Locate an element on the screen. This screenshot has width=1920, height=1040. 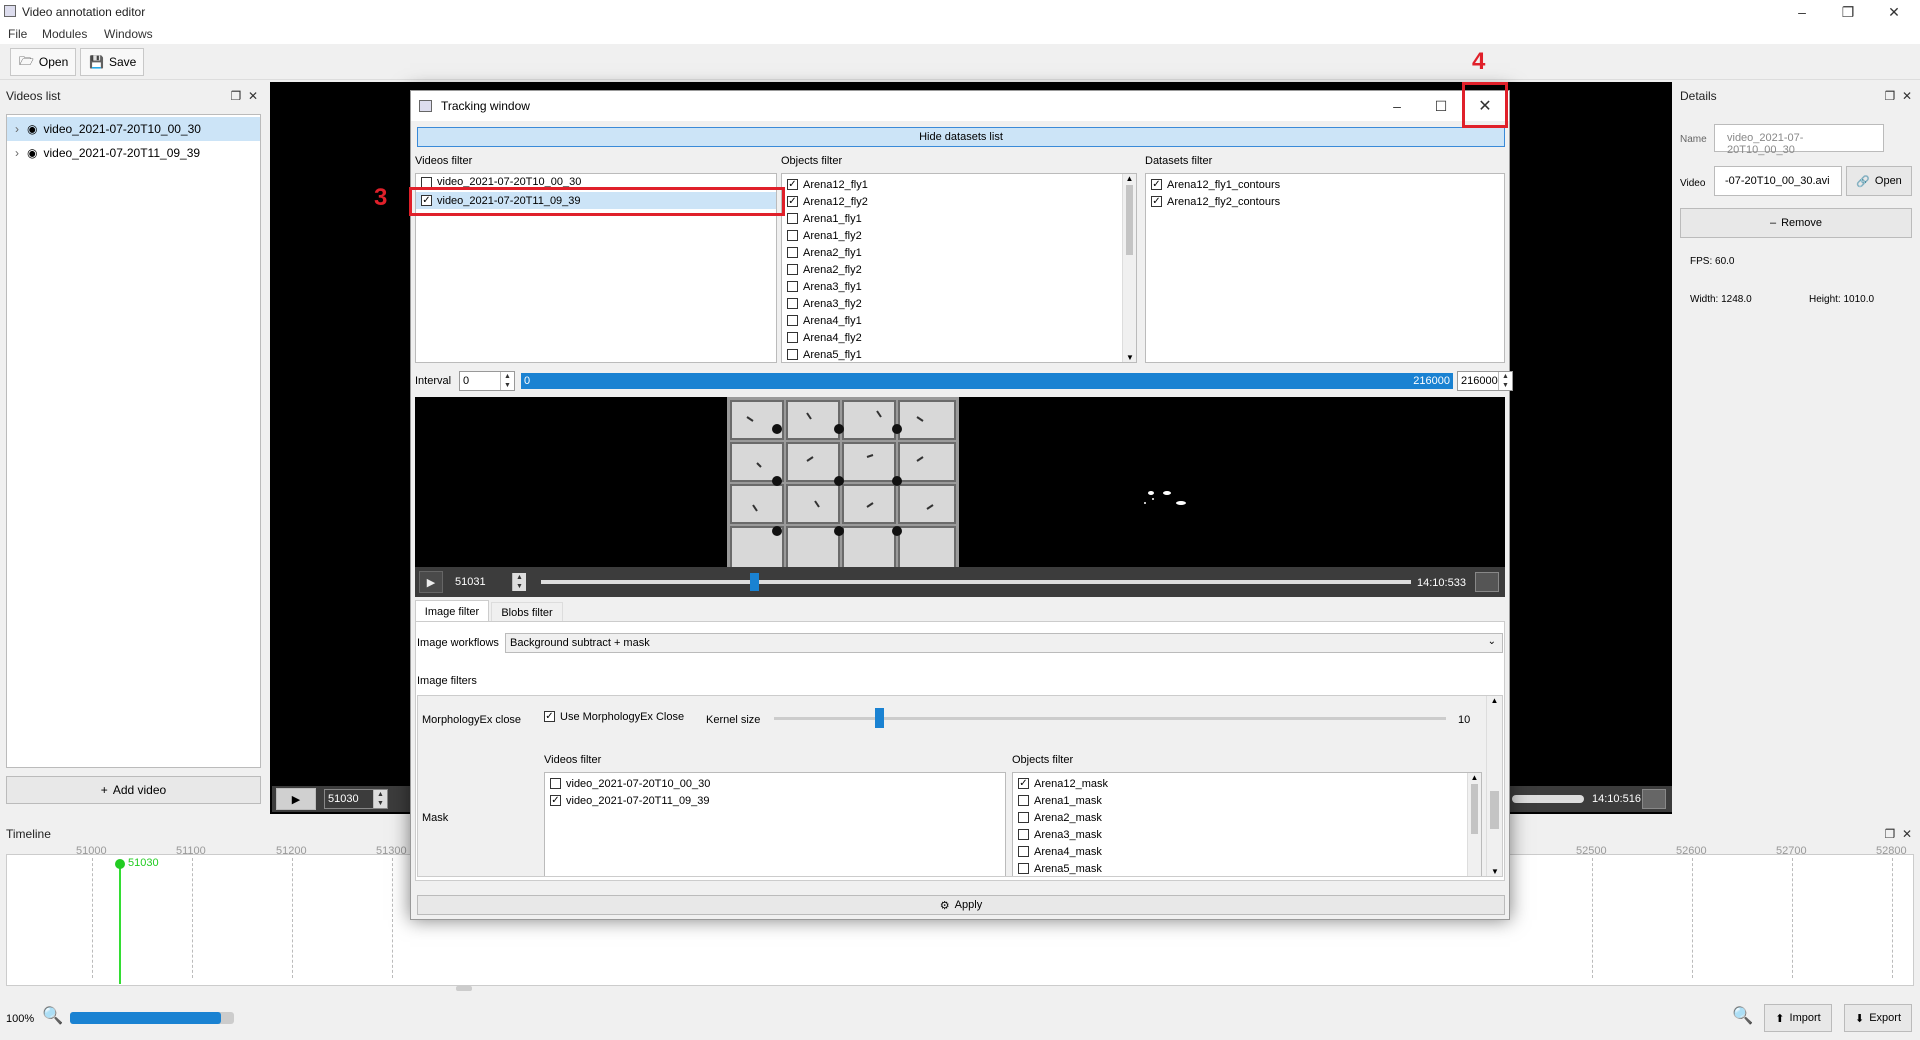
object-filter-item: Arena2_fly2 is located at coordinates (959, 269).